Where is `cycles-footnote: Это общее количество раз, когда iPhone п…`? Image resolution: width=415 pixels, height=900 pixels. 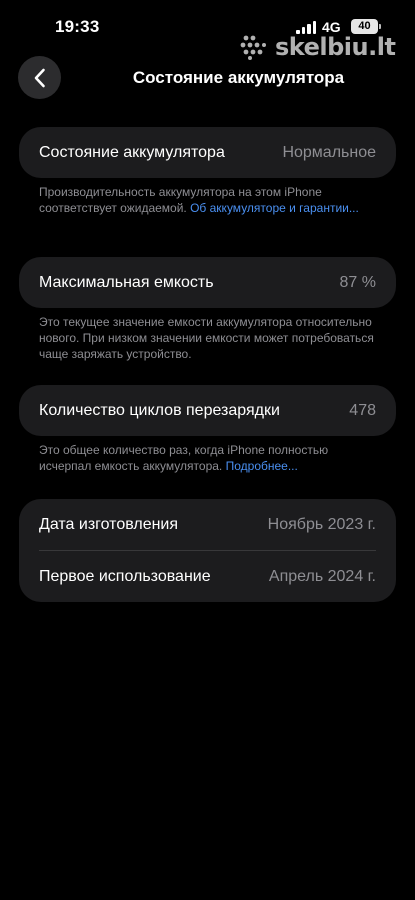
cycles-footnote: Это общее количество раз, когда iPhone п… is located at coordinates (209, 458).